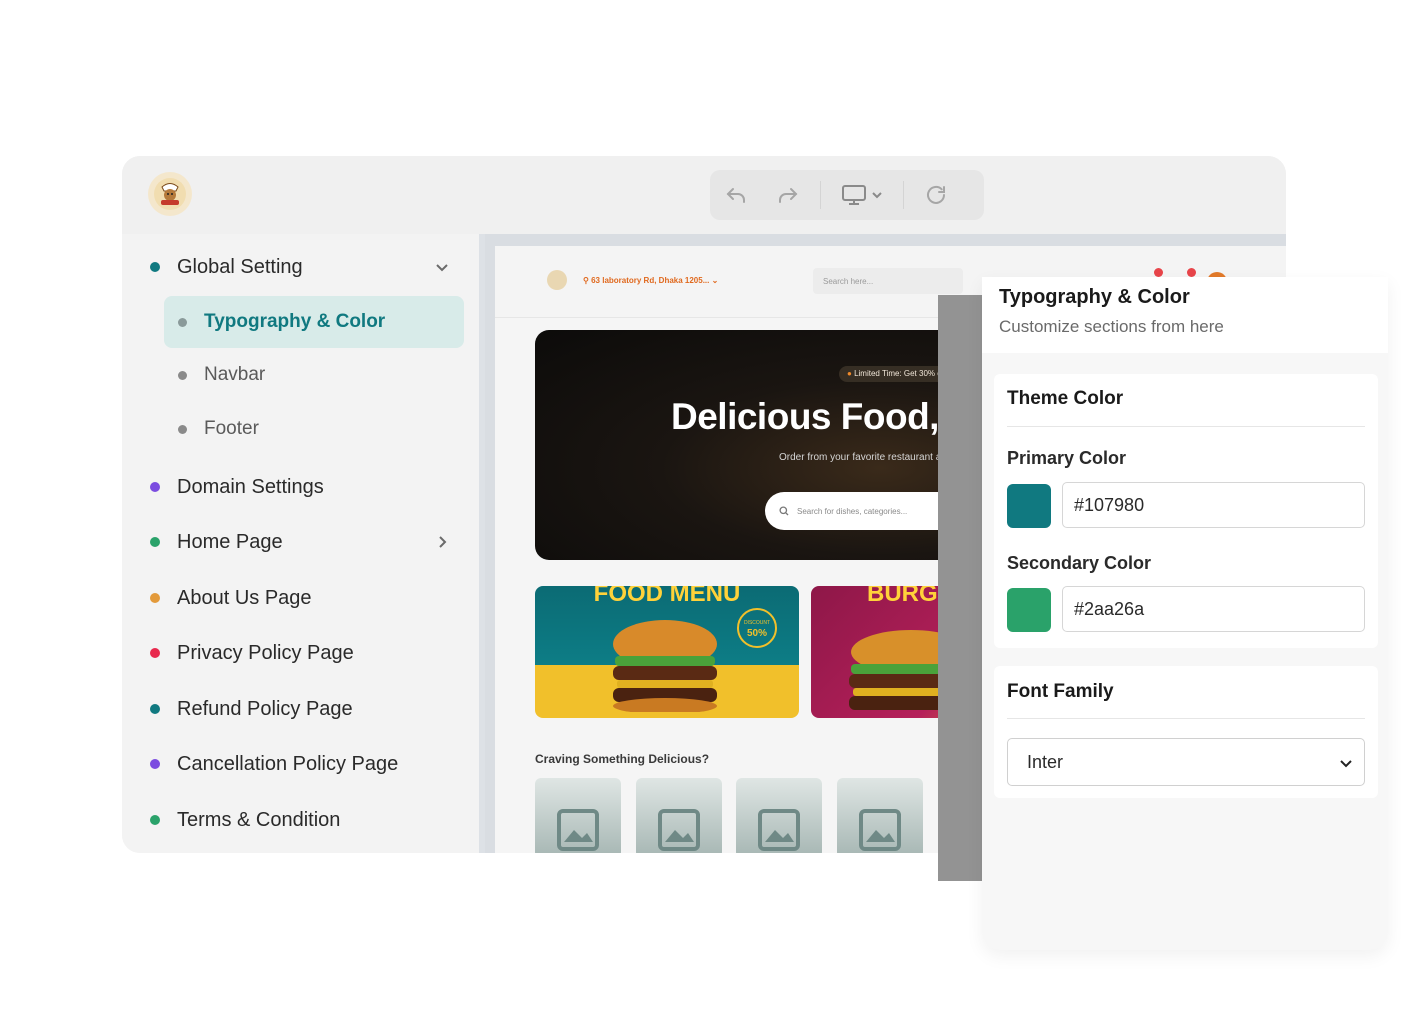 The width and height of the screenshot is (1408, 1010). What do you see at coordinates (586, 280) in the screenshot?
I see `location-pin-icon: ⚲` at bounding box center [586, 280].